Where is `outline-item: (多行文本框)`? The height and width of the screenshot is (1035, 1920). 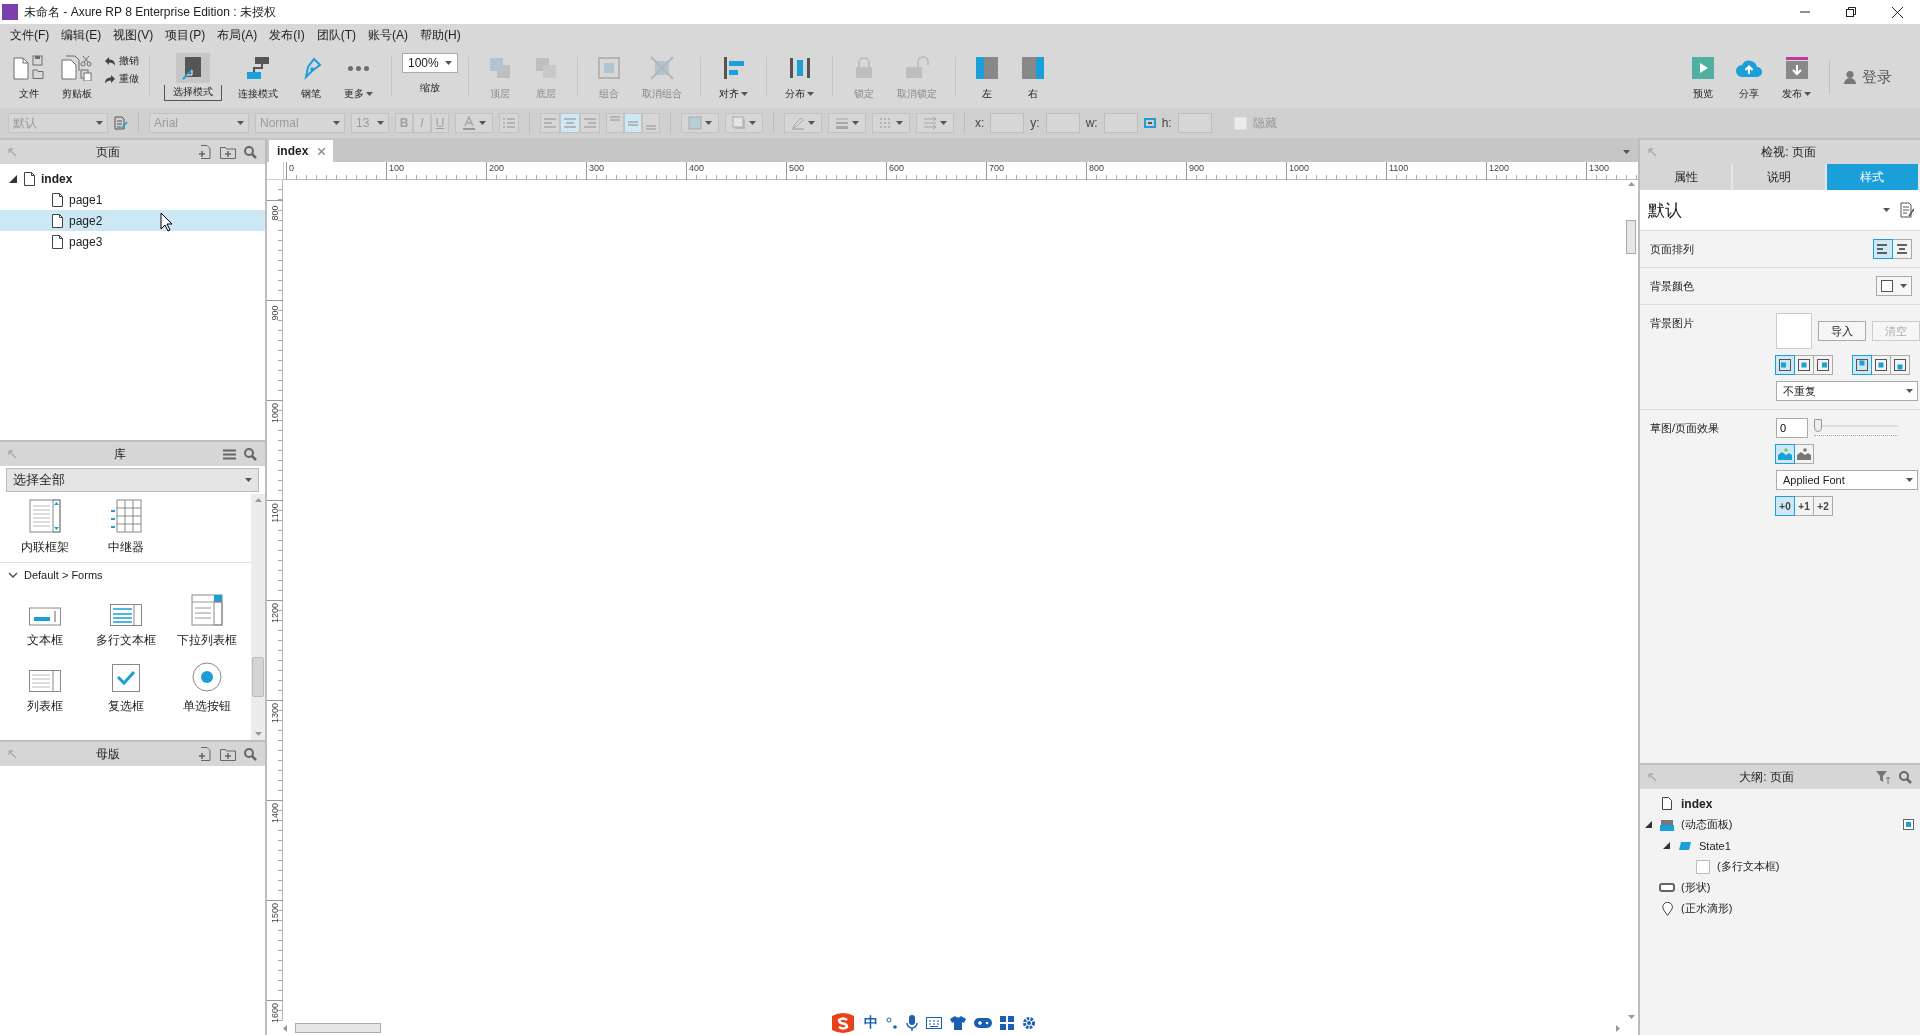
outline-item: (多行文本框) is located at coordinates (1782, 866).